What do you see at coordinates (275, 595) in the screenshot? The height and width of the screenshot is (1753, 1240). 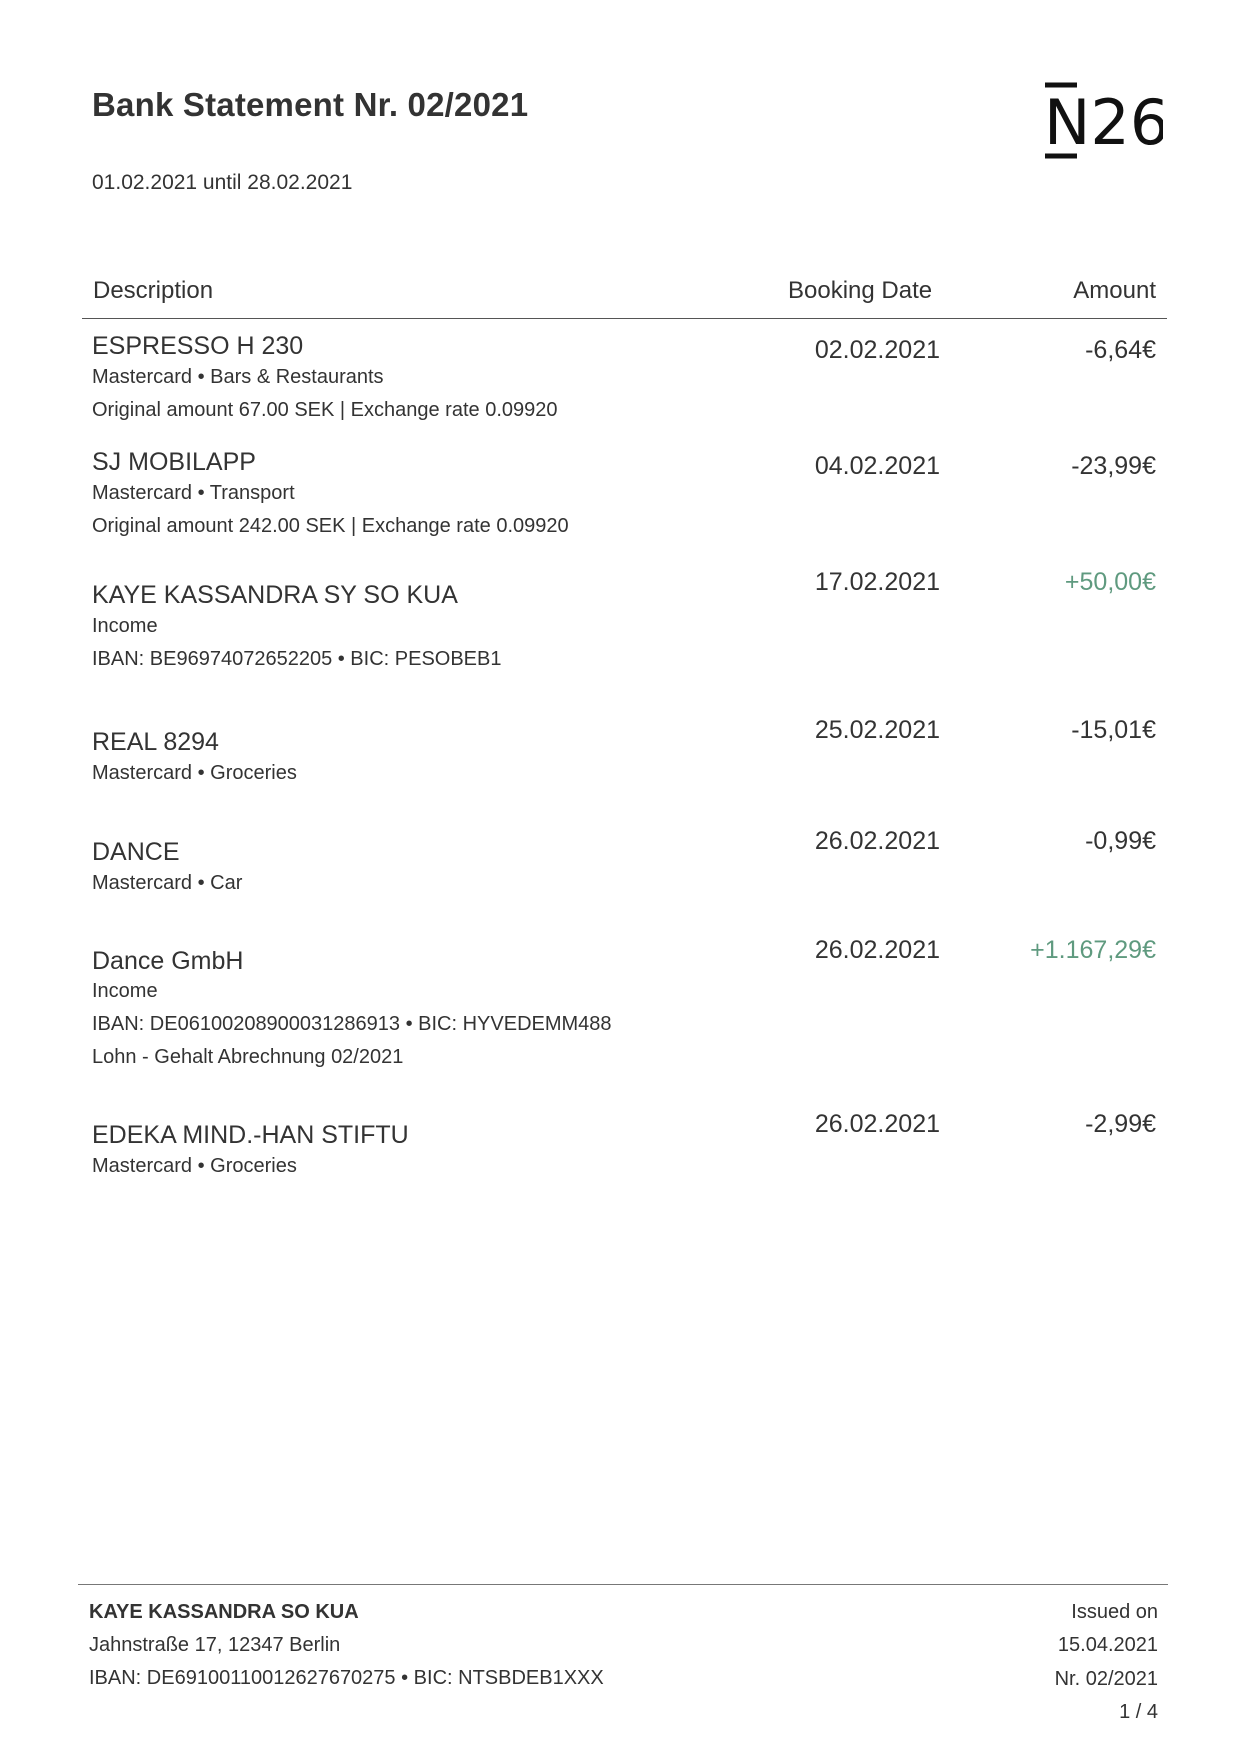 I see `transaction-name: KAYE KASSANDRA SY SO KUA` at bounding box center [275, 595].